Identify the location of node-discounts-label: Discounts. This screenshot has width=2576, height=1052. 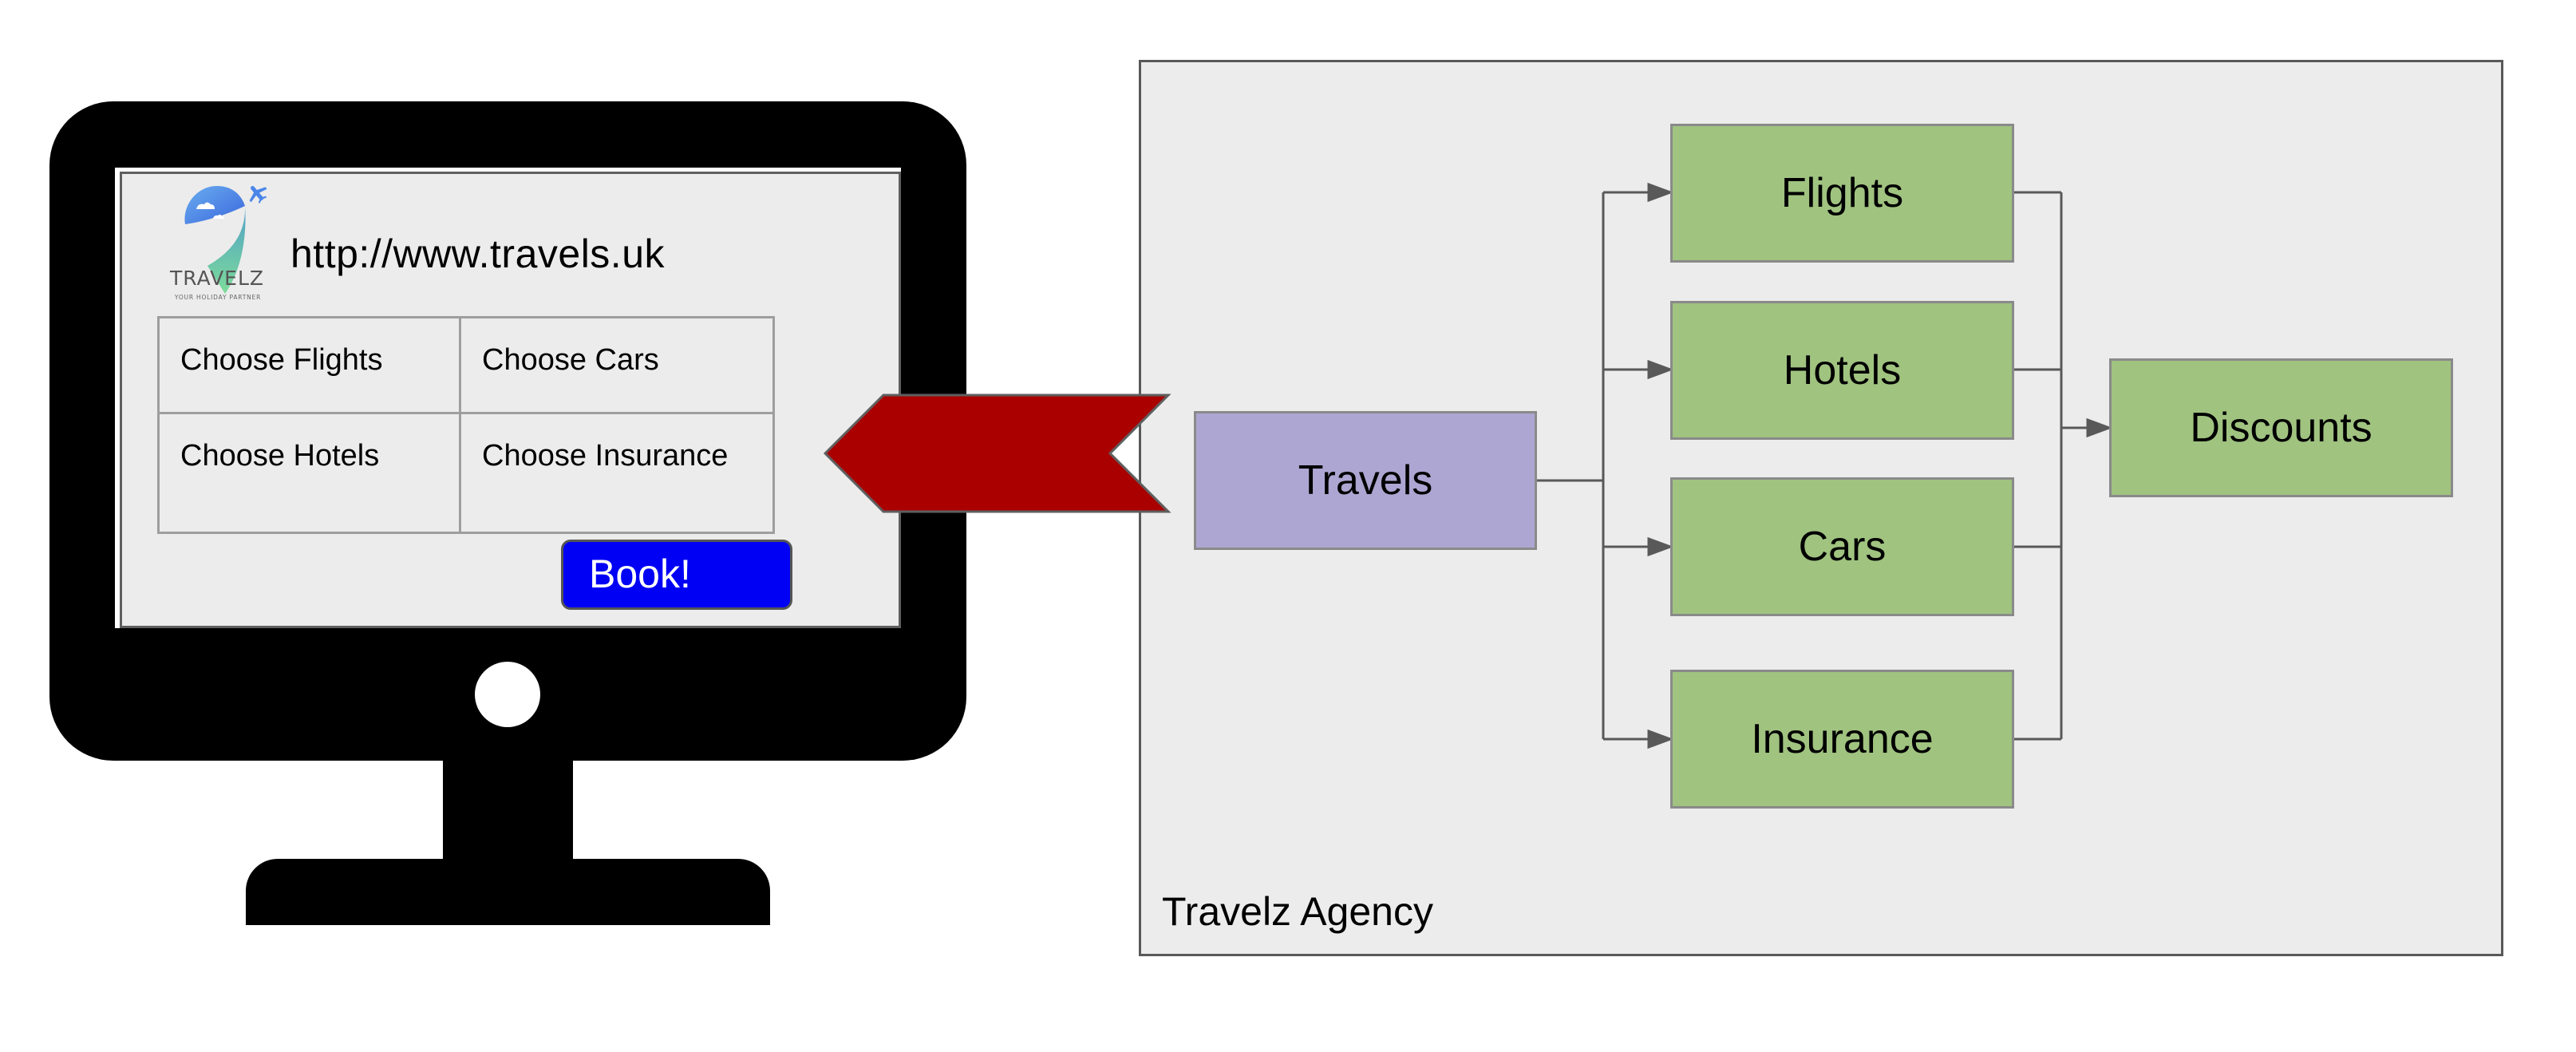
(2281, 428).